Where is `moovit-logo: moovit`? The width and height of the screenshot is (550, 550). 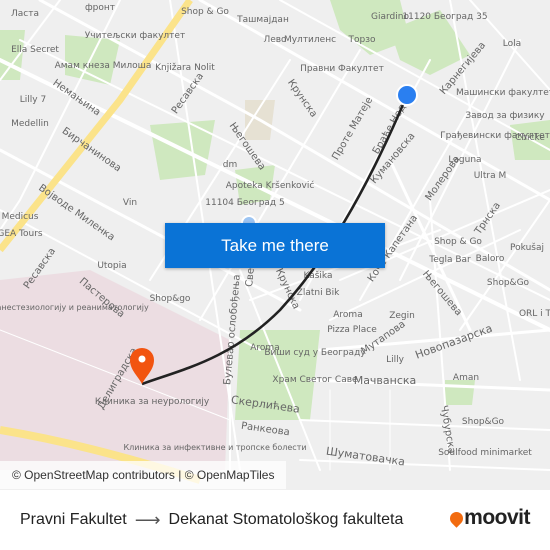
moovit-logo: moovit is located at coordinates (488, 518).